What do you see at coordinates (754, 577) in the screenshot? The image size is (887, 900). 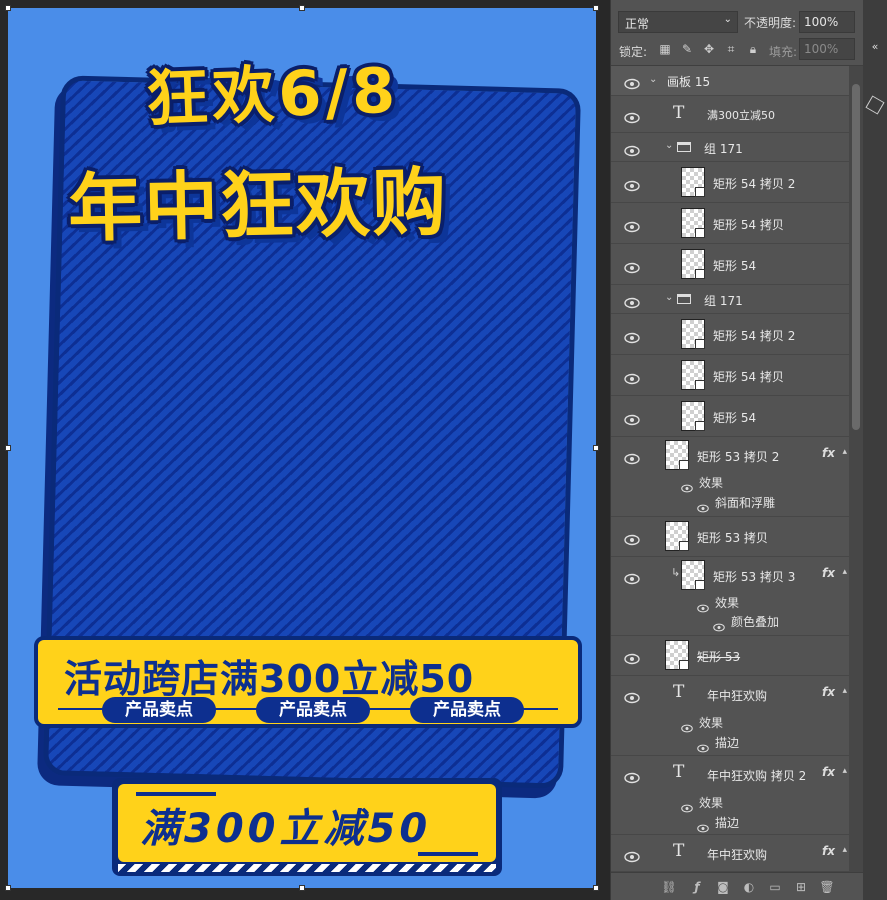 I see `layer-name: 矩形 53 拷贝 3` at bounding box center [754, 577].